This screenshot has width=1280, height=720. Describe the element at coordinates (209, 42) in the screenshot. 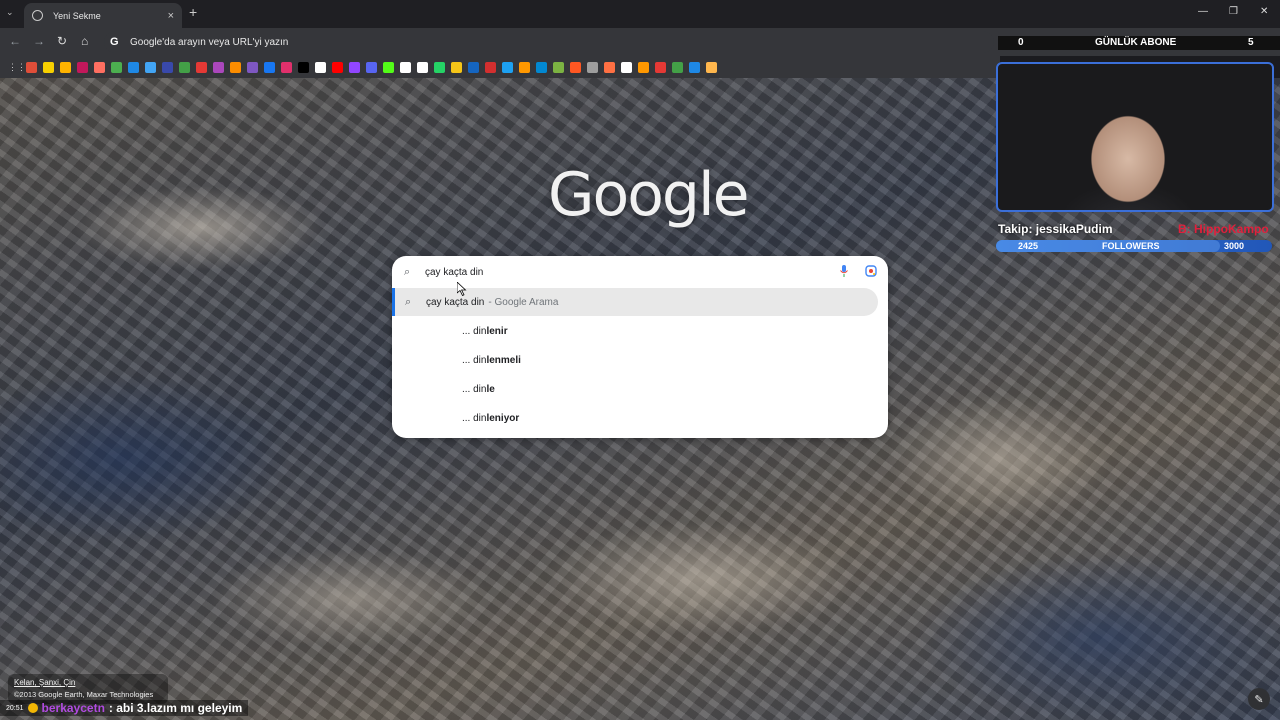

I see `omnibox-placeholder: Google'da arayın veya URL'yi yazın` at that location.